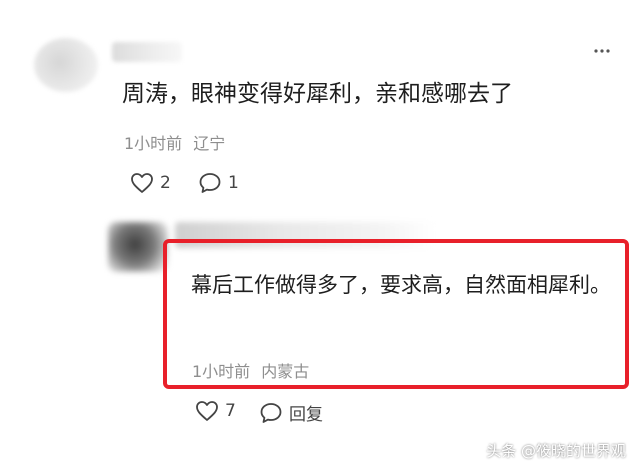 This screenshot has height=473, width=640. What do you see at coordinates (230, 411) in the screenshot?
I see `reply-like-count: 7` at bounding box center [230, 411].